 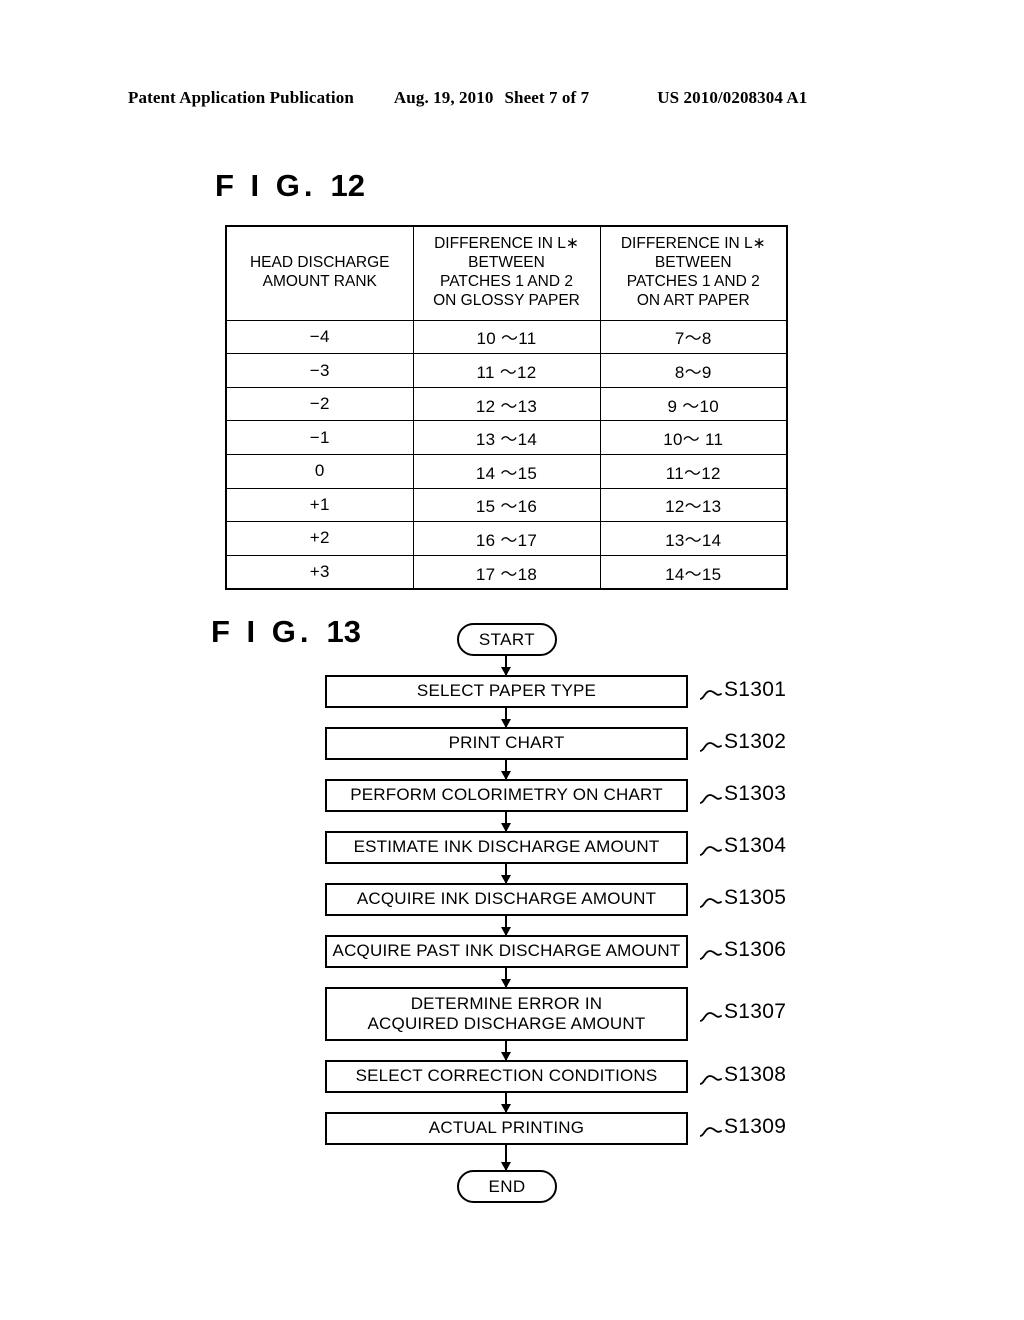 I want to click on step-tag-label: S1303, so click(x=755, y=793).